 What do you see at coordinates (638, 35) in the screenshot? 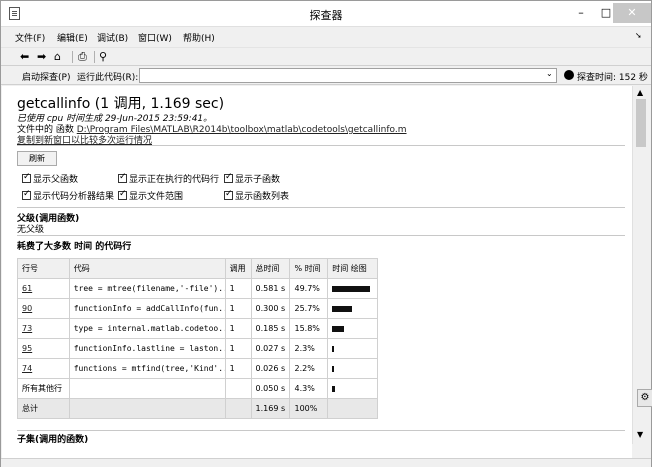
I see `menu-overflow-icon: ➘` at bounding box center [638, 35].